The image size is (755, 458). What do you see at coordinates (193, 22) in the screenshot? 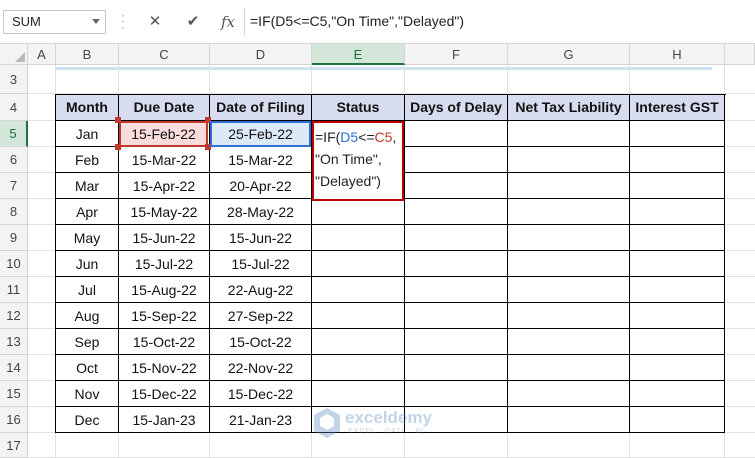
I see `enter-icon: ✔` at bounding box center [193, 22].